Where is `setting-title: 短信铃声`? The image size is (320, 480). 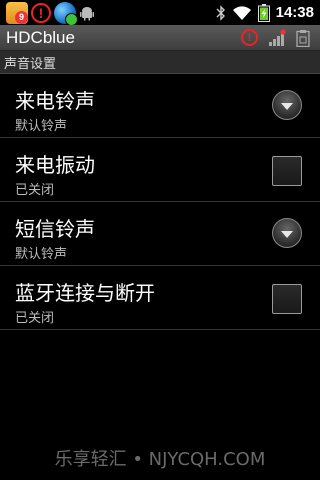 setting-title: 短信铃声 is located at coordinates (55, 229).